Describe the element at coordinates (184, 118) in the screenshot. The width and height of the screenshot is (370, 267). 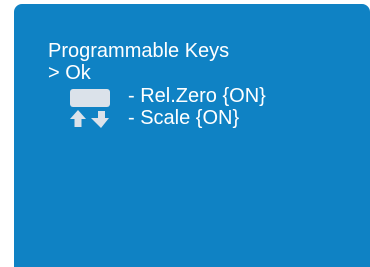
I see `scale-label: - Scale {ON}` at that location.